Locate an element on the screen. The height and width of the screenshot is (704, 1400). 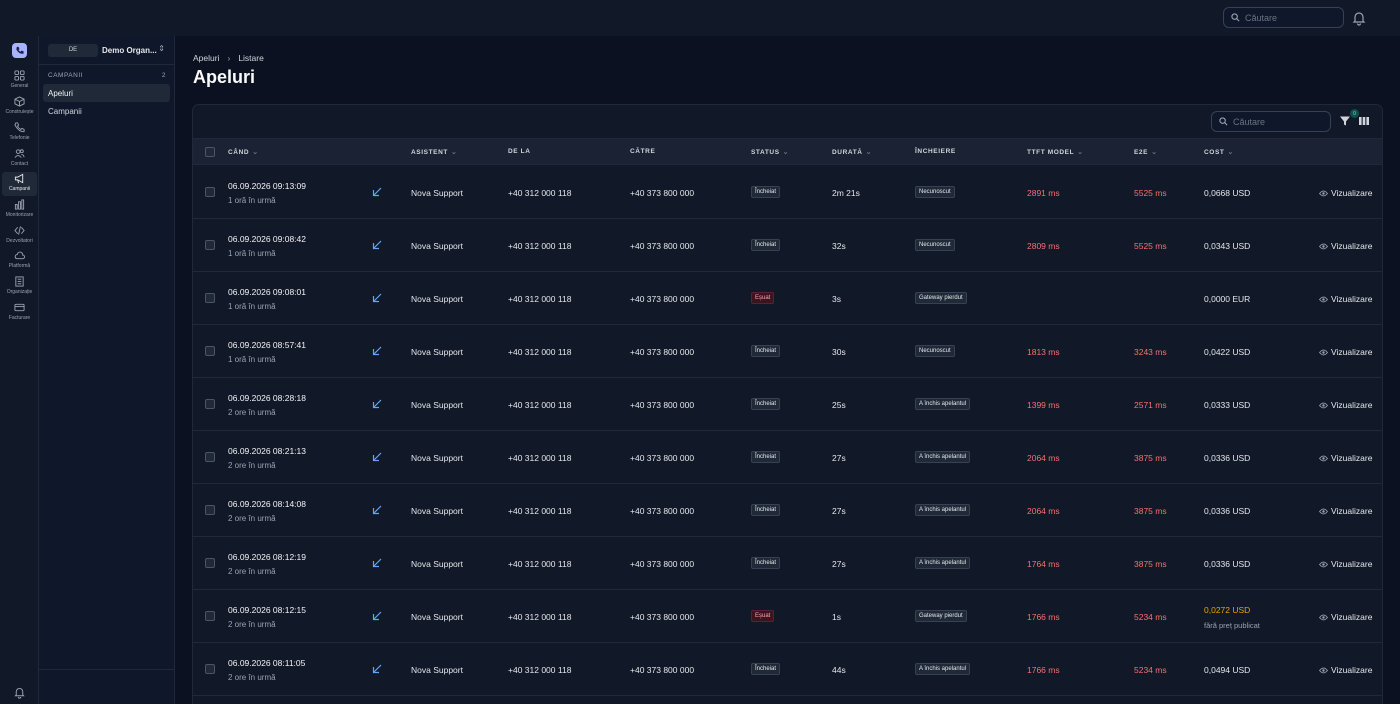
duration-cell: 32s is located at coordinates (839, 246).